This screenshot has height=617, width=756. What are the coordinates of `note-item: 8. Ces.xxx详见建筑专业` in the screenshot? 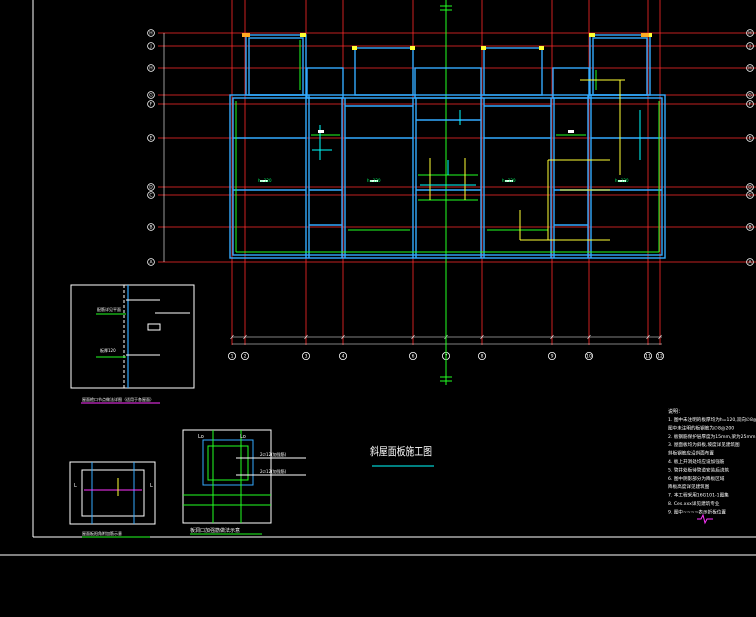 It's located at (694, 503).